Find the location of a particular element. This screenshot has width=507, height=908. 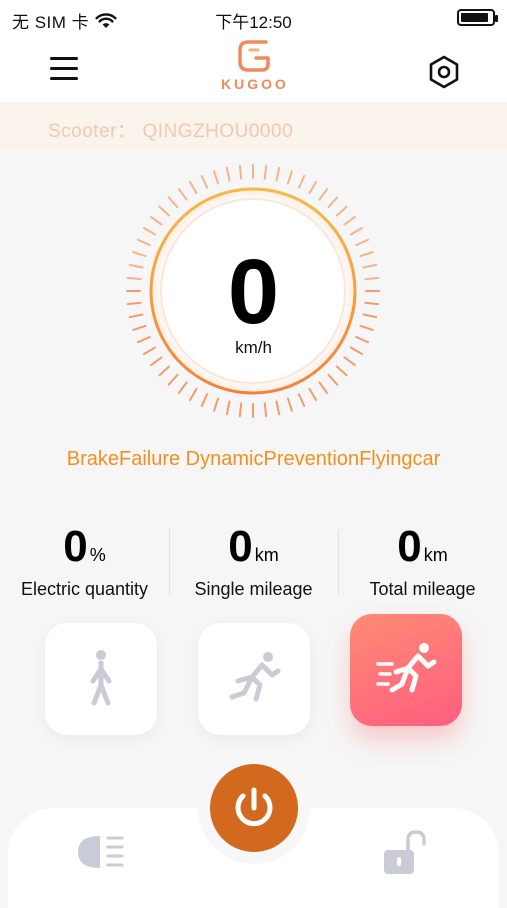

riding-mode-text: BrakeFailure DynamicPreventionFlyingcar is located at coordinates (253, 459).